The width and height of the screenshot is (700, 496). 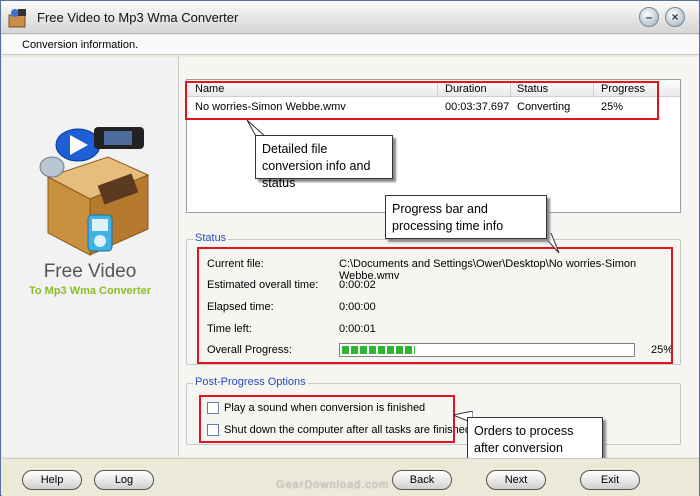 What do you see at coordinates (350, 17) in the screenshot?
I see `title-bar: Free Video to Mp3 Wma Converter – ×` at bounding box center [350, 17].